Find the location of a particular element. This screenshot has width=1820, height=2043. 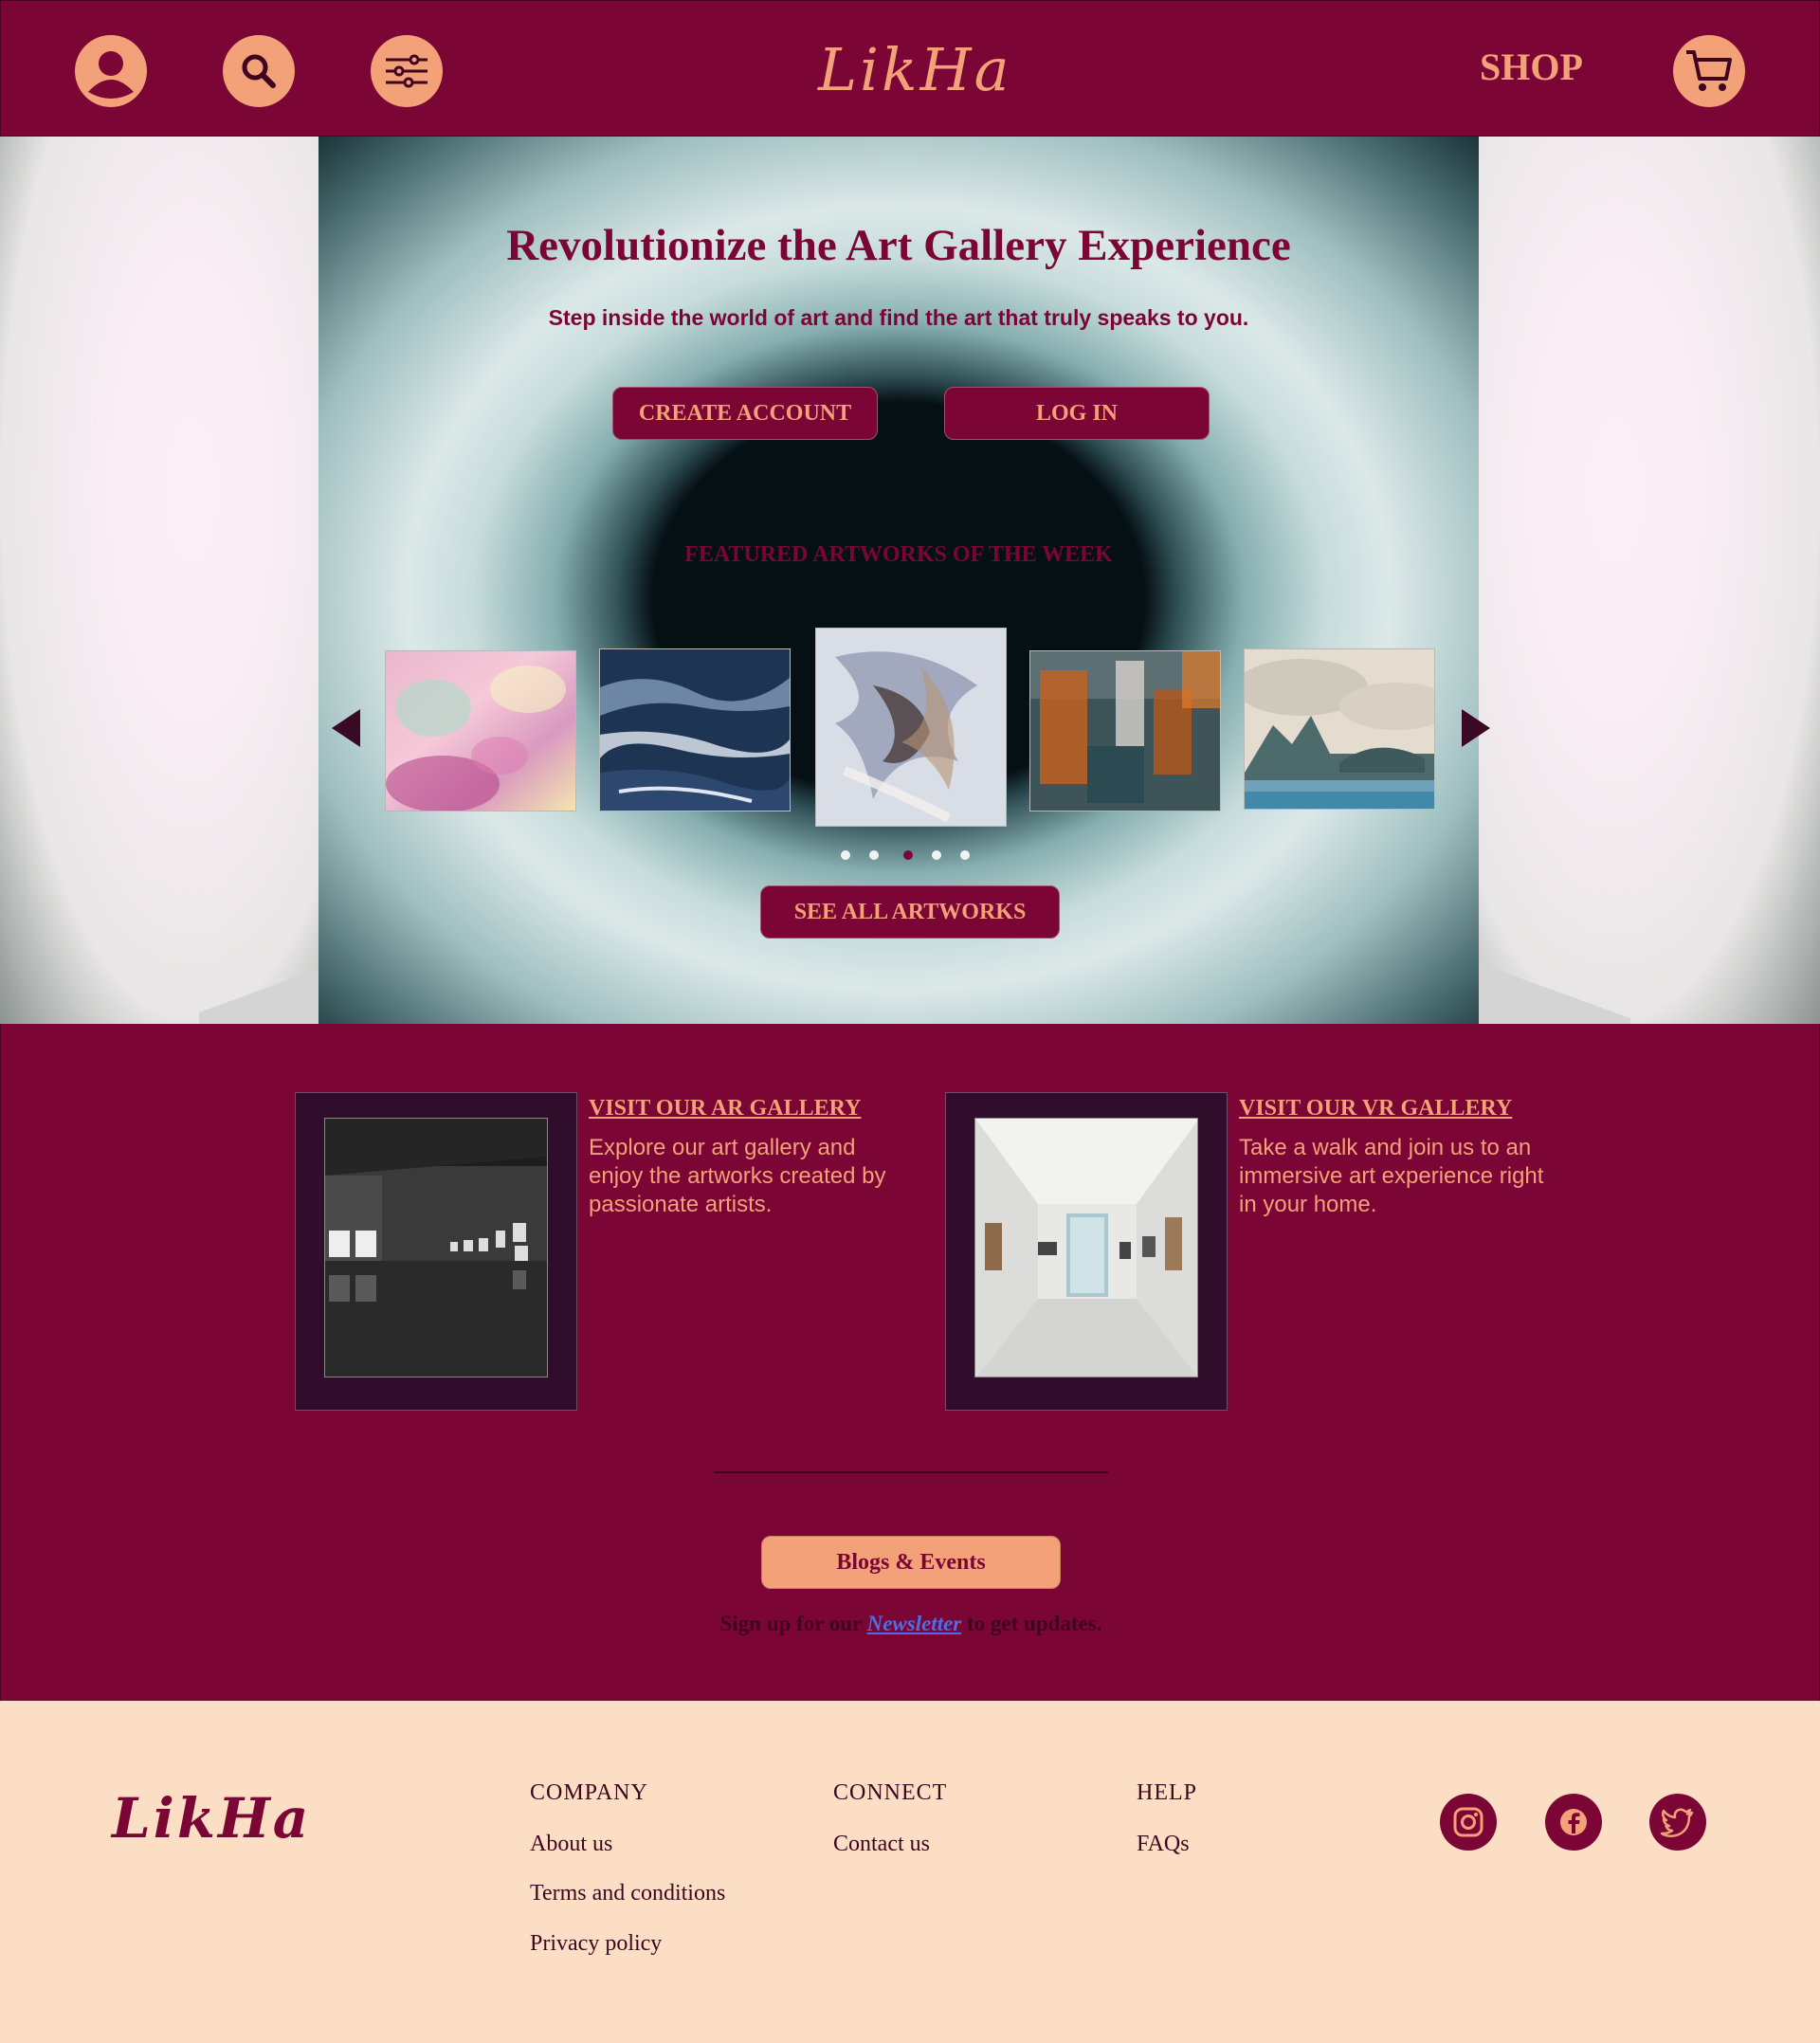

header: LikHa SHOP is located at coordinates (910, 68).